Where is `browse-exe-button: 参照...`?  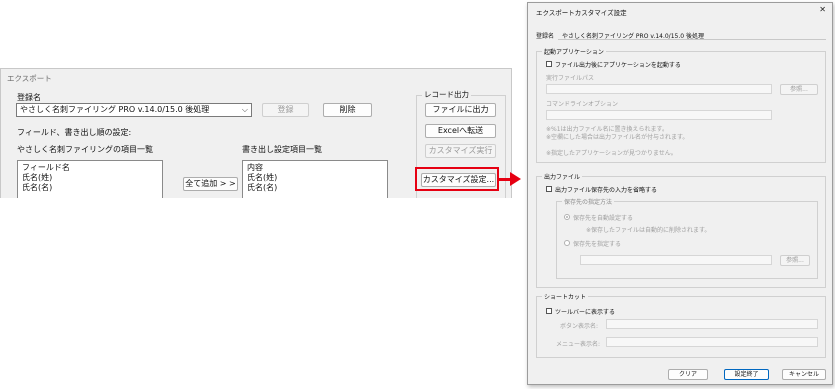 browse-exe-button: 参照... is located at coordinates (799, 89).